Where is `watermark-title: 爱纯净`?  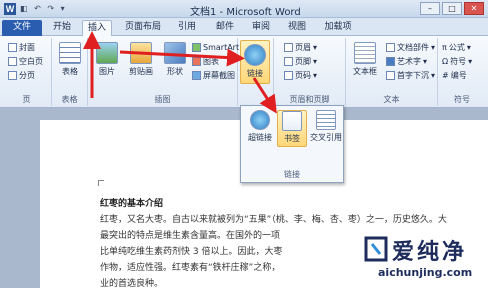
watermark-title: 爱纯净 is located at coordinates (430, 252).